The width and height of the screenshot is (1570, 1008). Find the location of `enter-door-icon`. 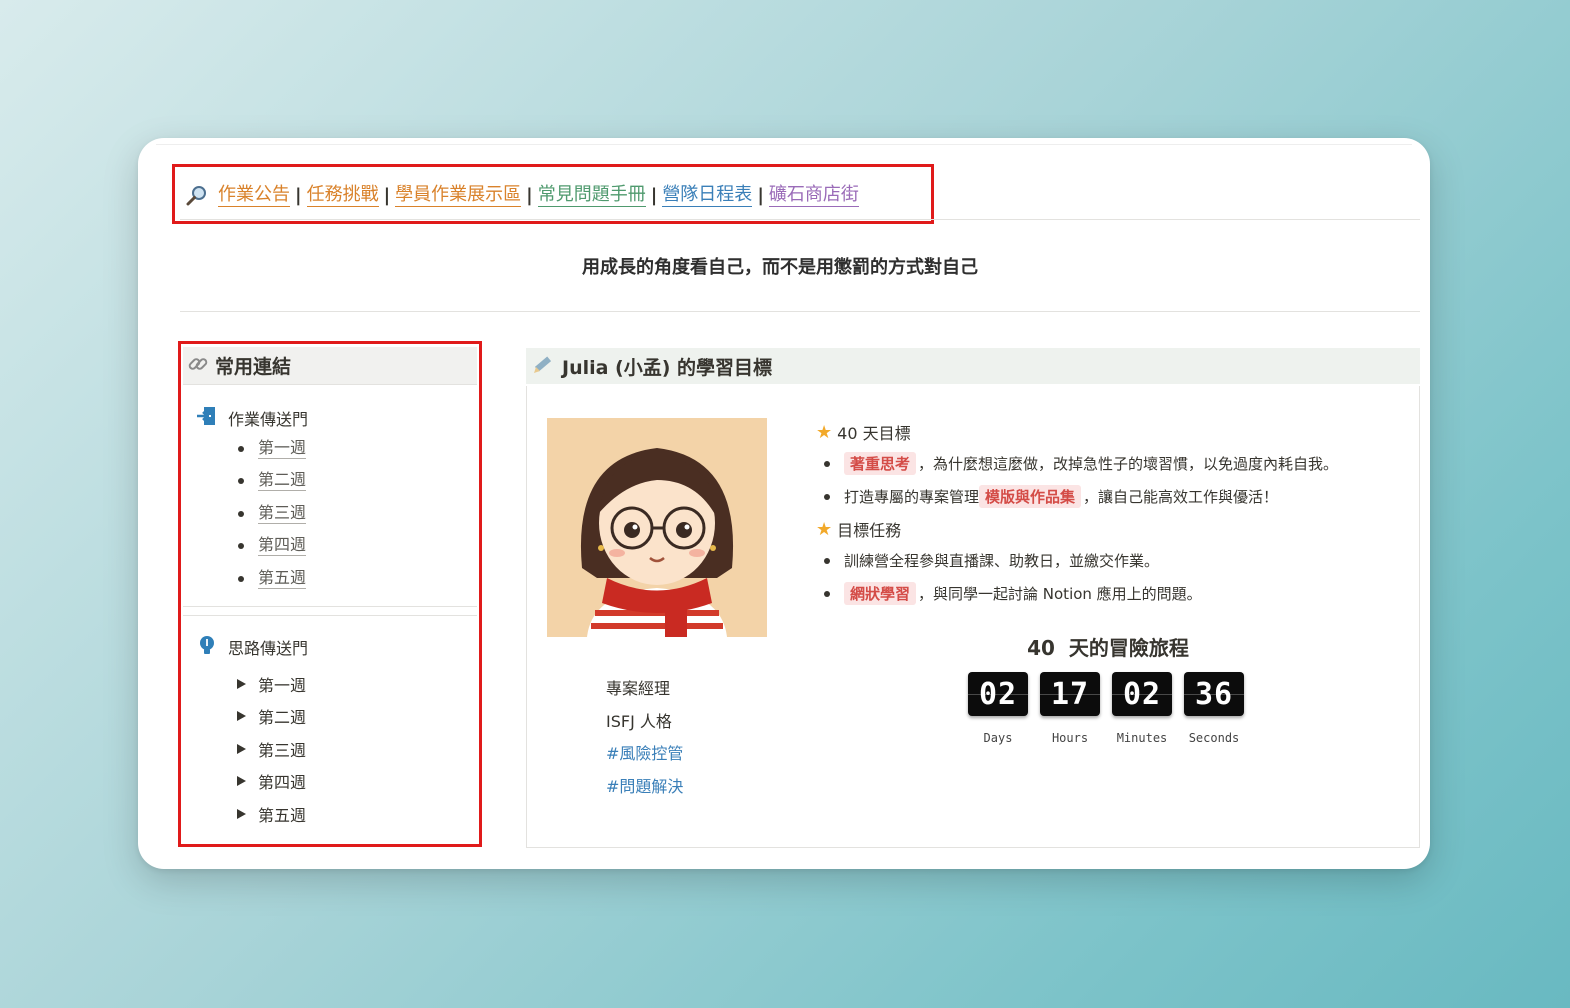

enter-door-icon is located at coordinates (207, 418).